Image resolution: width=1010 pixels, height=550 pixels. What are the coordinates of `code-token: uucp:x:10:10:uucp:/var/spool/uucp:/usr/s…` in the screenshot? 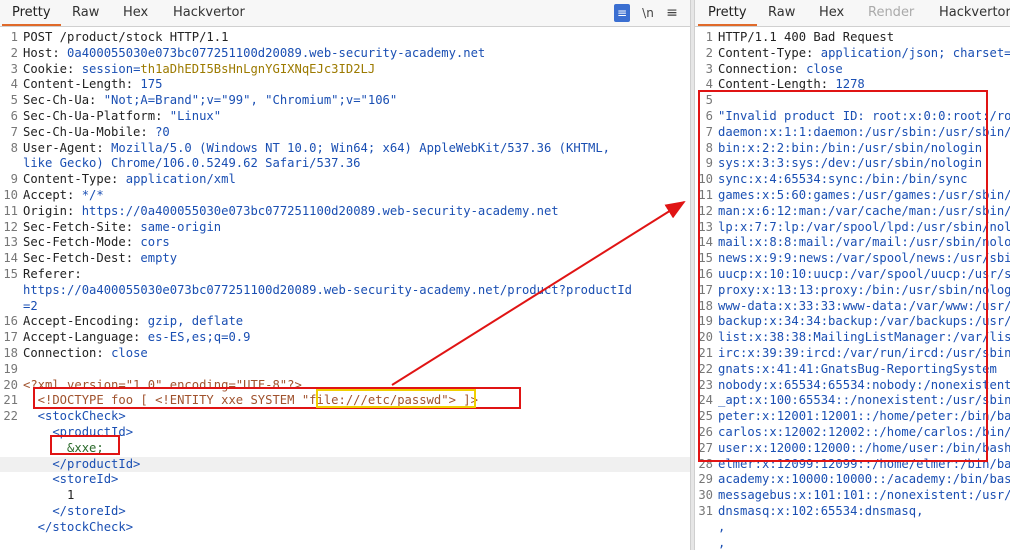 It's located at (864, 274).